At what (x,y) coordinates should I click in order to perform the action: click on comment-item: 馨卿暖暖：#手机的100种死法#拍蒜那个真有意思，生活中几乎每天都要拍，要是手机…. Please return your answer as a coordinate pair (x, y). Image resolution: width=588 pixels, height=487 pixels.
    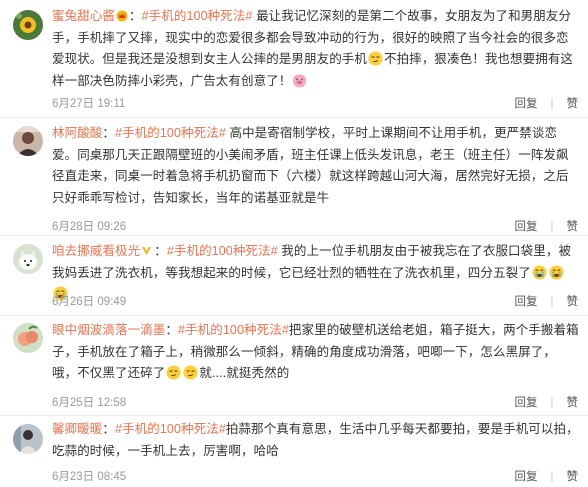
    Looking at the image, I should click on (294, 451).